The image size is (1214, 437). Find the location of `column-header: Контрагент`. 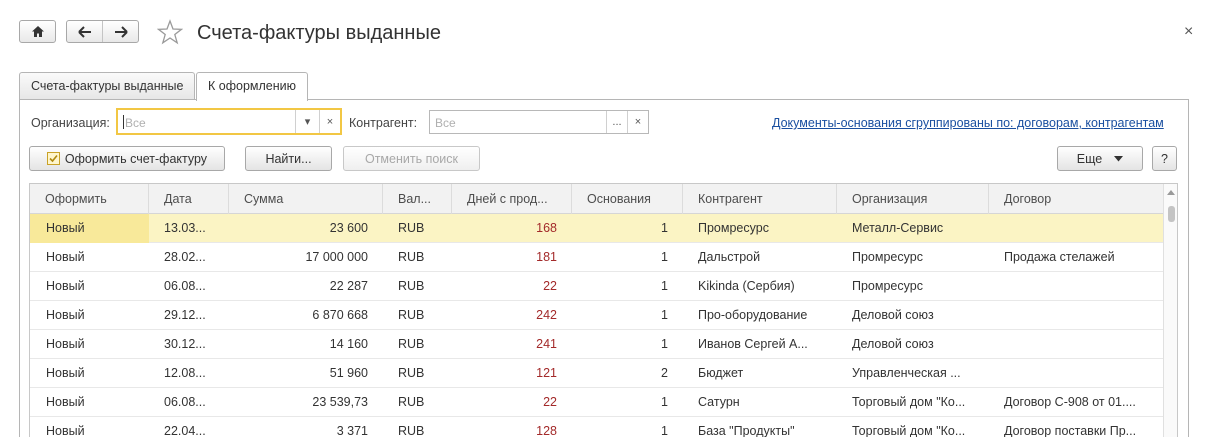

column-header: Контрагент is located at coordinates (760, 199).